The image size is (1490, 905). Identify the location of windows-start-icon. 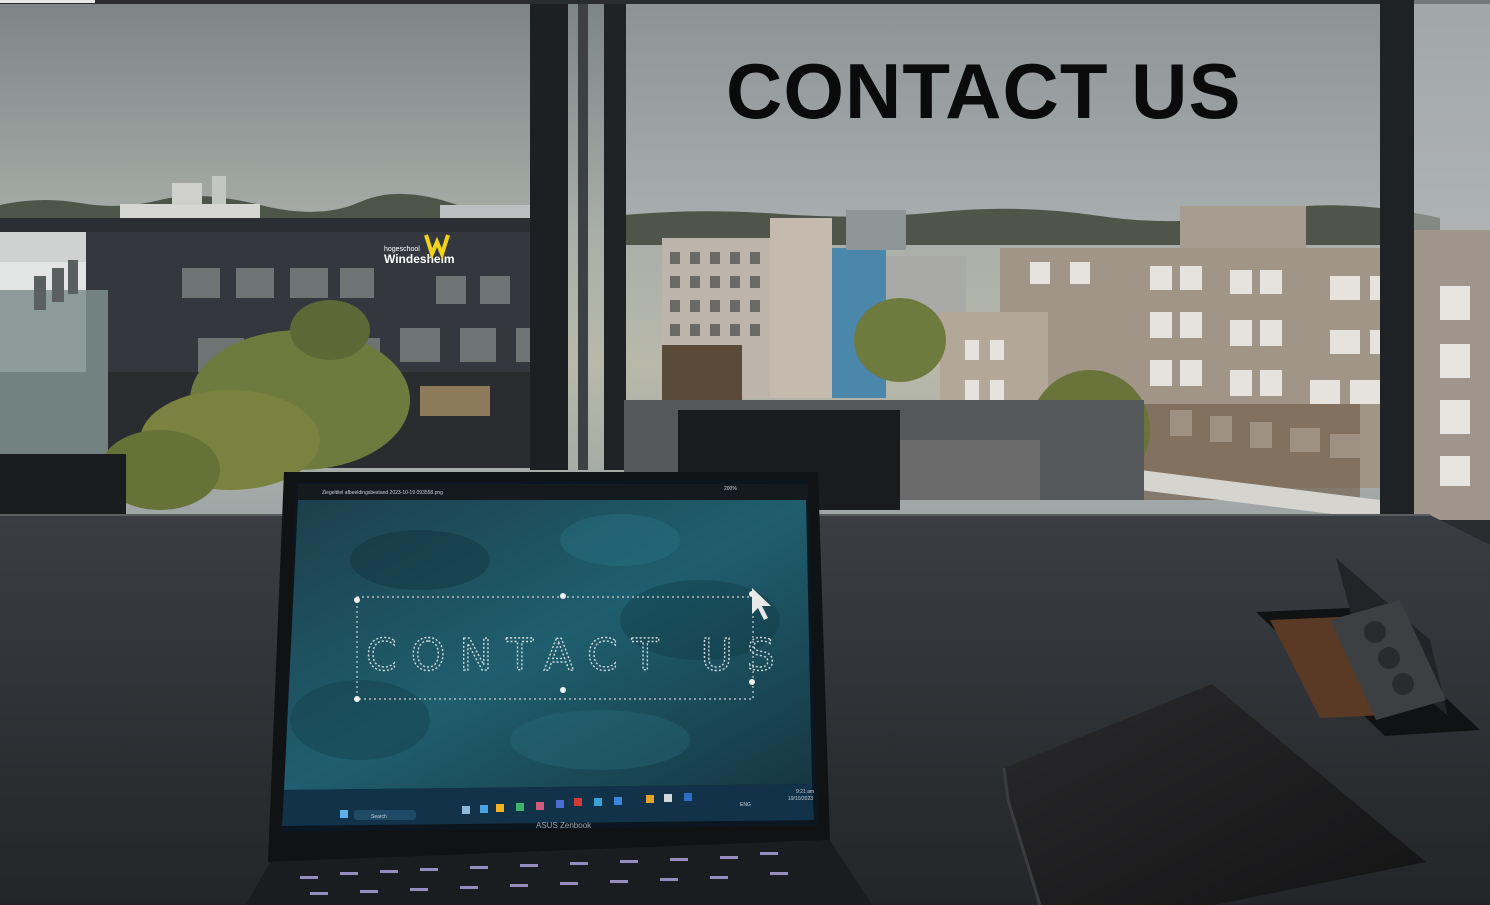
(344, 814).